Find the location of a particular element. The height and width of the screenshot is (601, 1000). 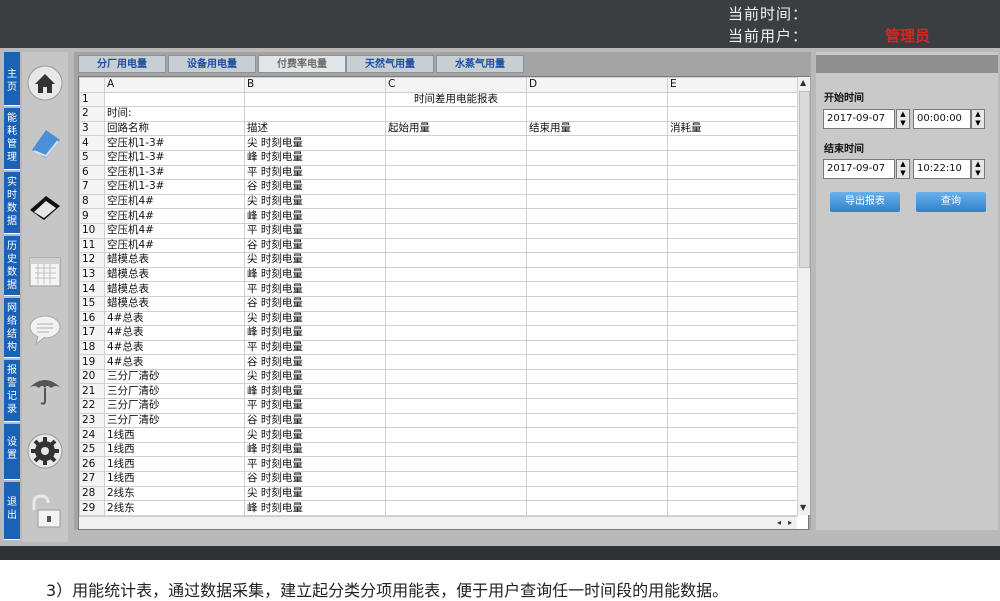

header-cell: 起始用量 is located at coordinates (456, 128).